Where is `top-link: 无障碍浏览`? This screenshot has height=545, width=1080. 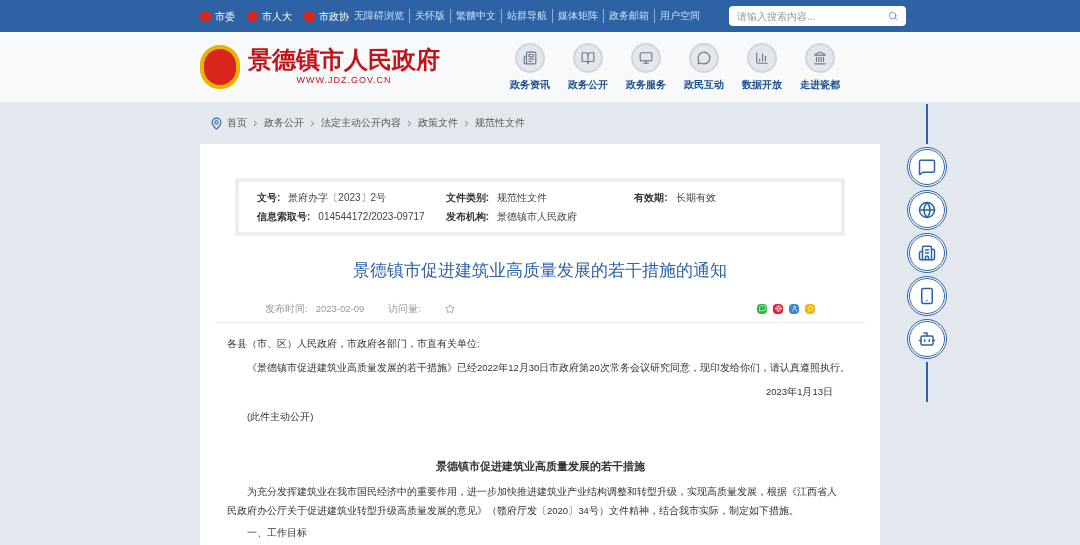 top-link: 无障碍浏览 is located at coordinates (379, 16).